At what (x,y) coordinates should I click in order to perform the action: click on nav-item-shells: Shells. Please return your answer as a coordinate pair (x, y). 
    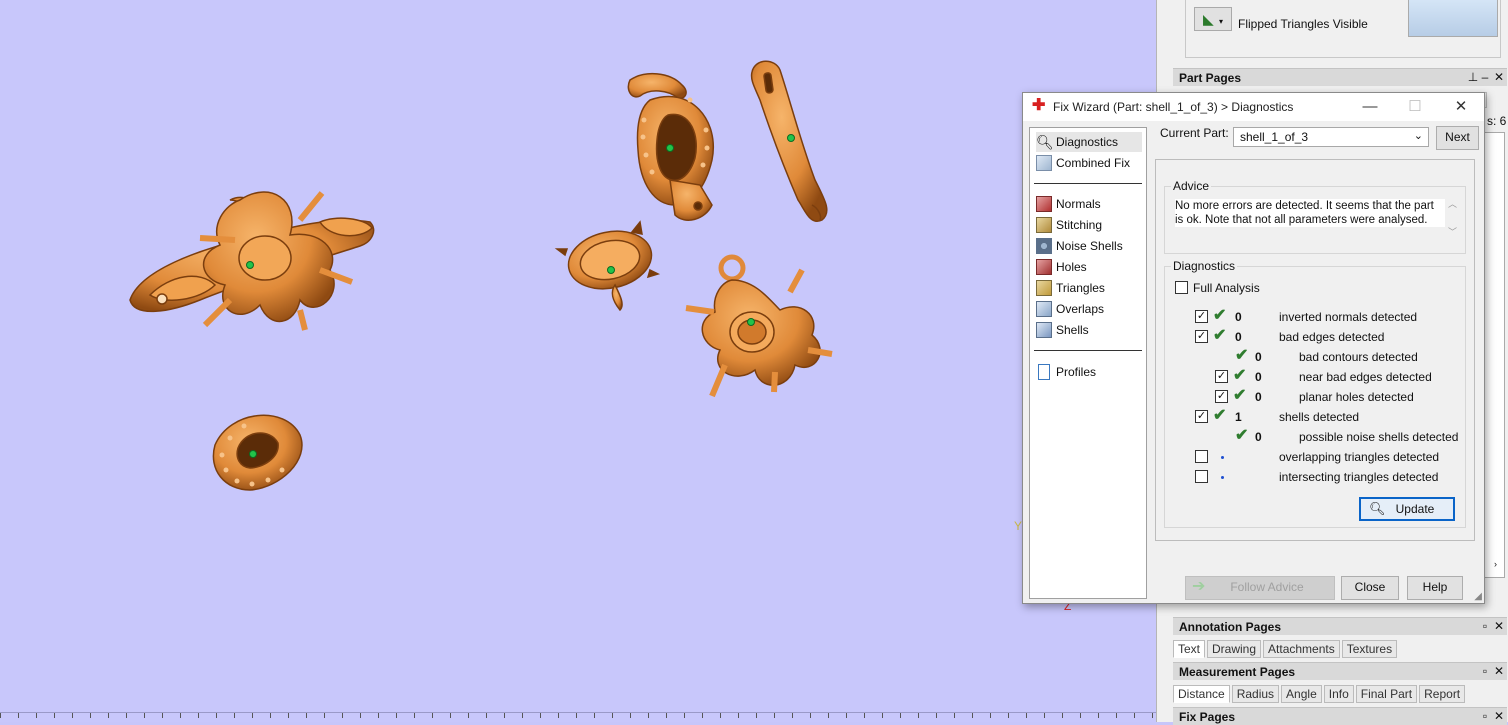
    Looking at the image, I should click on (1062, 330).